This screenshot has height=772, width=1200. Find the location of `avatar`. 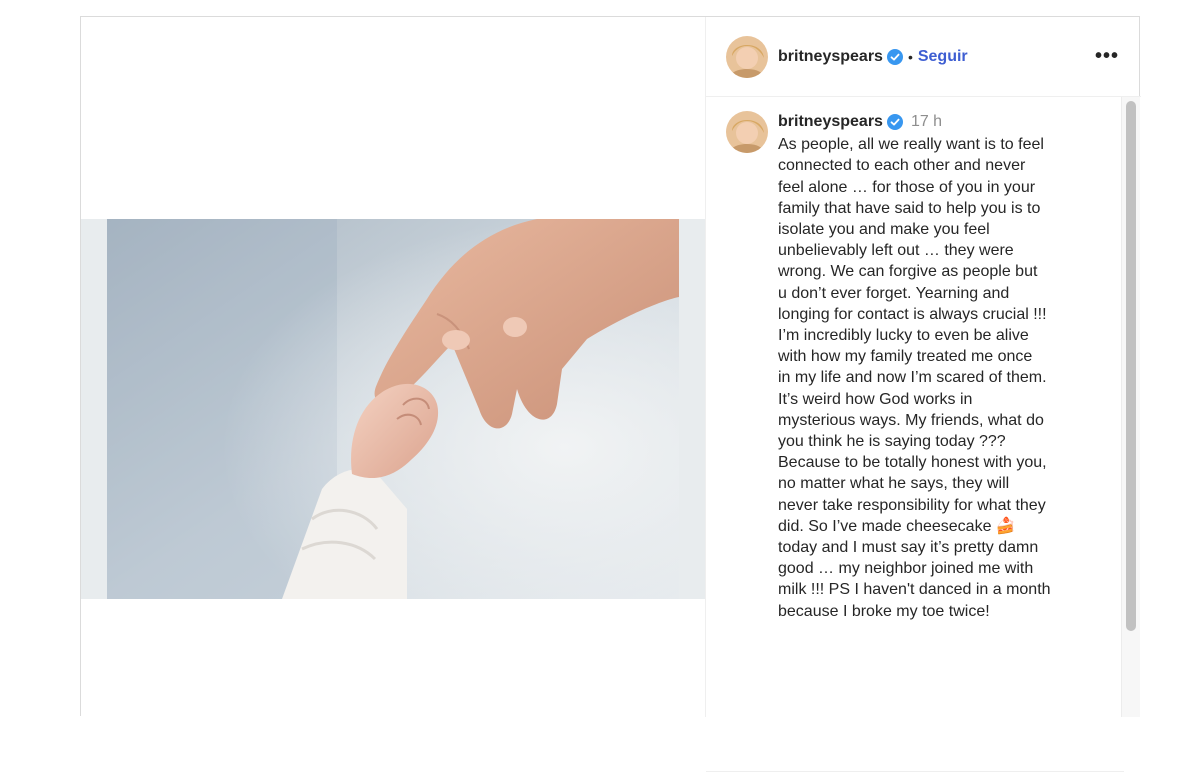

avatar is located at coordinates (747, 56).